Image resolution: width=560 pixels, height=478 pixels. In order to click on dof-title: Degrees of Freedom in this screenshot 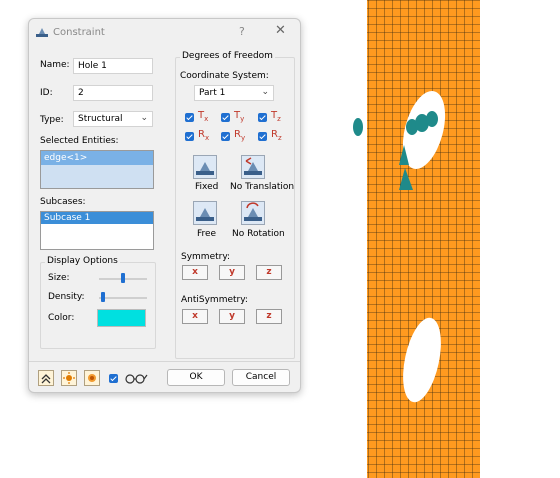, I will do `click(227, 56)`.